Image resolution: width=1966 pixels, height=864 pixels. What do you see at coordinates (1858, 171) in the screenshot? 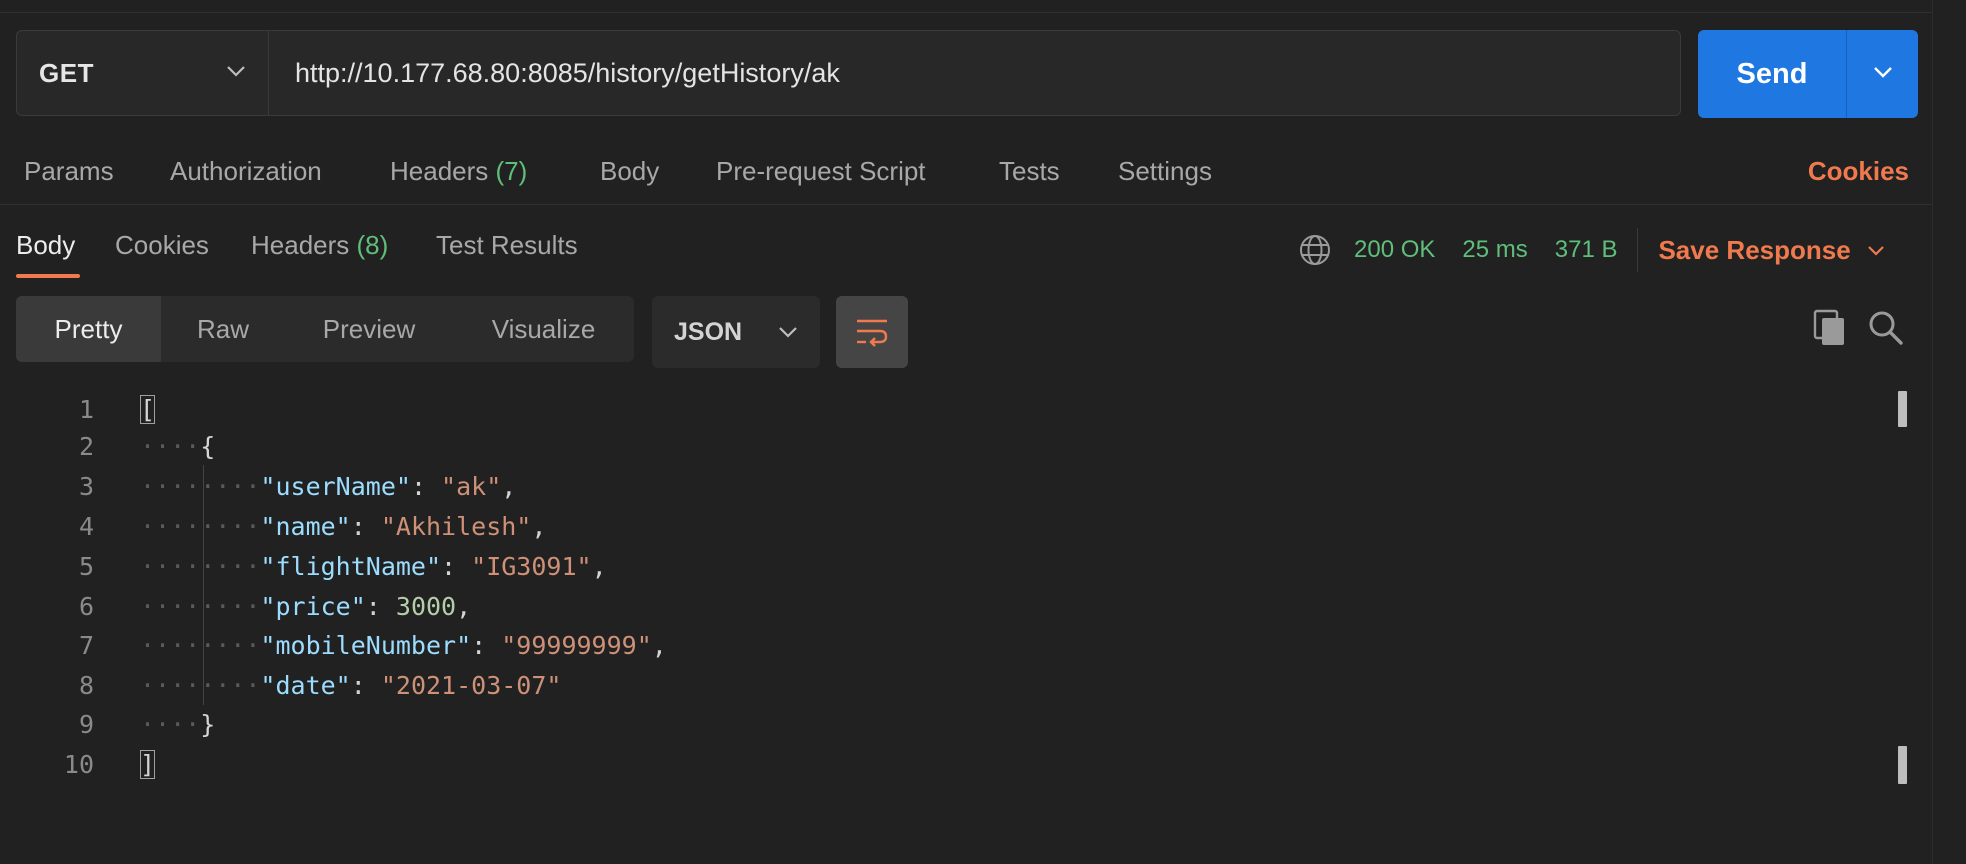
I see `cookies-link: Cookies` at bounding box center [1858, 171].